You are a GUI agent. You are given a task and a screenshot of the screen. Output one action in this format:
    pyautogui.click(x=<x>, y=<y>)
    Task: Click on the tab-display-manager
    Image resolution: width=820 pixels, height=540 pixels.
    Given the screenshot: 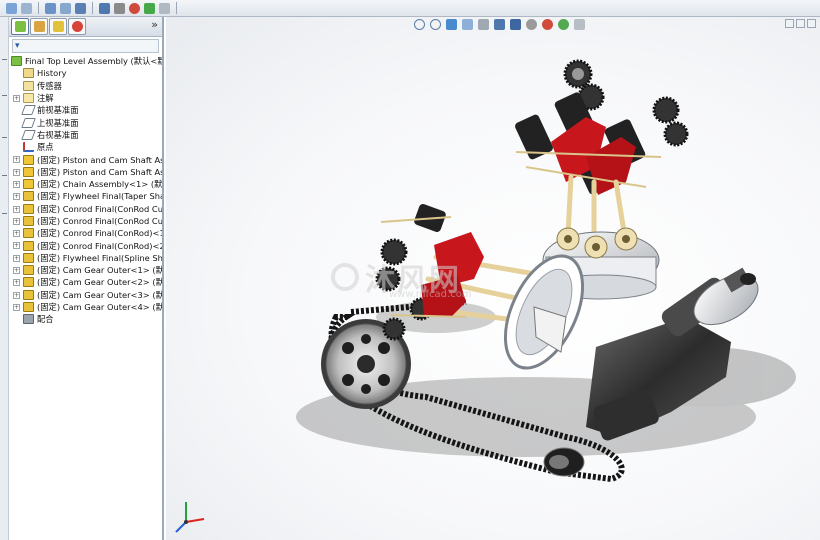 What is the action you would take?
    pyautogui.click(x=77, y=26)
    